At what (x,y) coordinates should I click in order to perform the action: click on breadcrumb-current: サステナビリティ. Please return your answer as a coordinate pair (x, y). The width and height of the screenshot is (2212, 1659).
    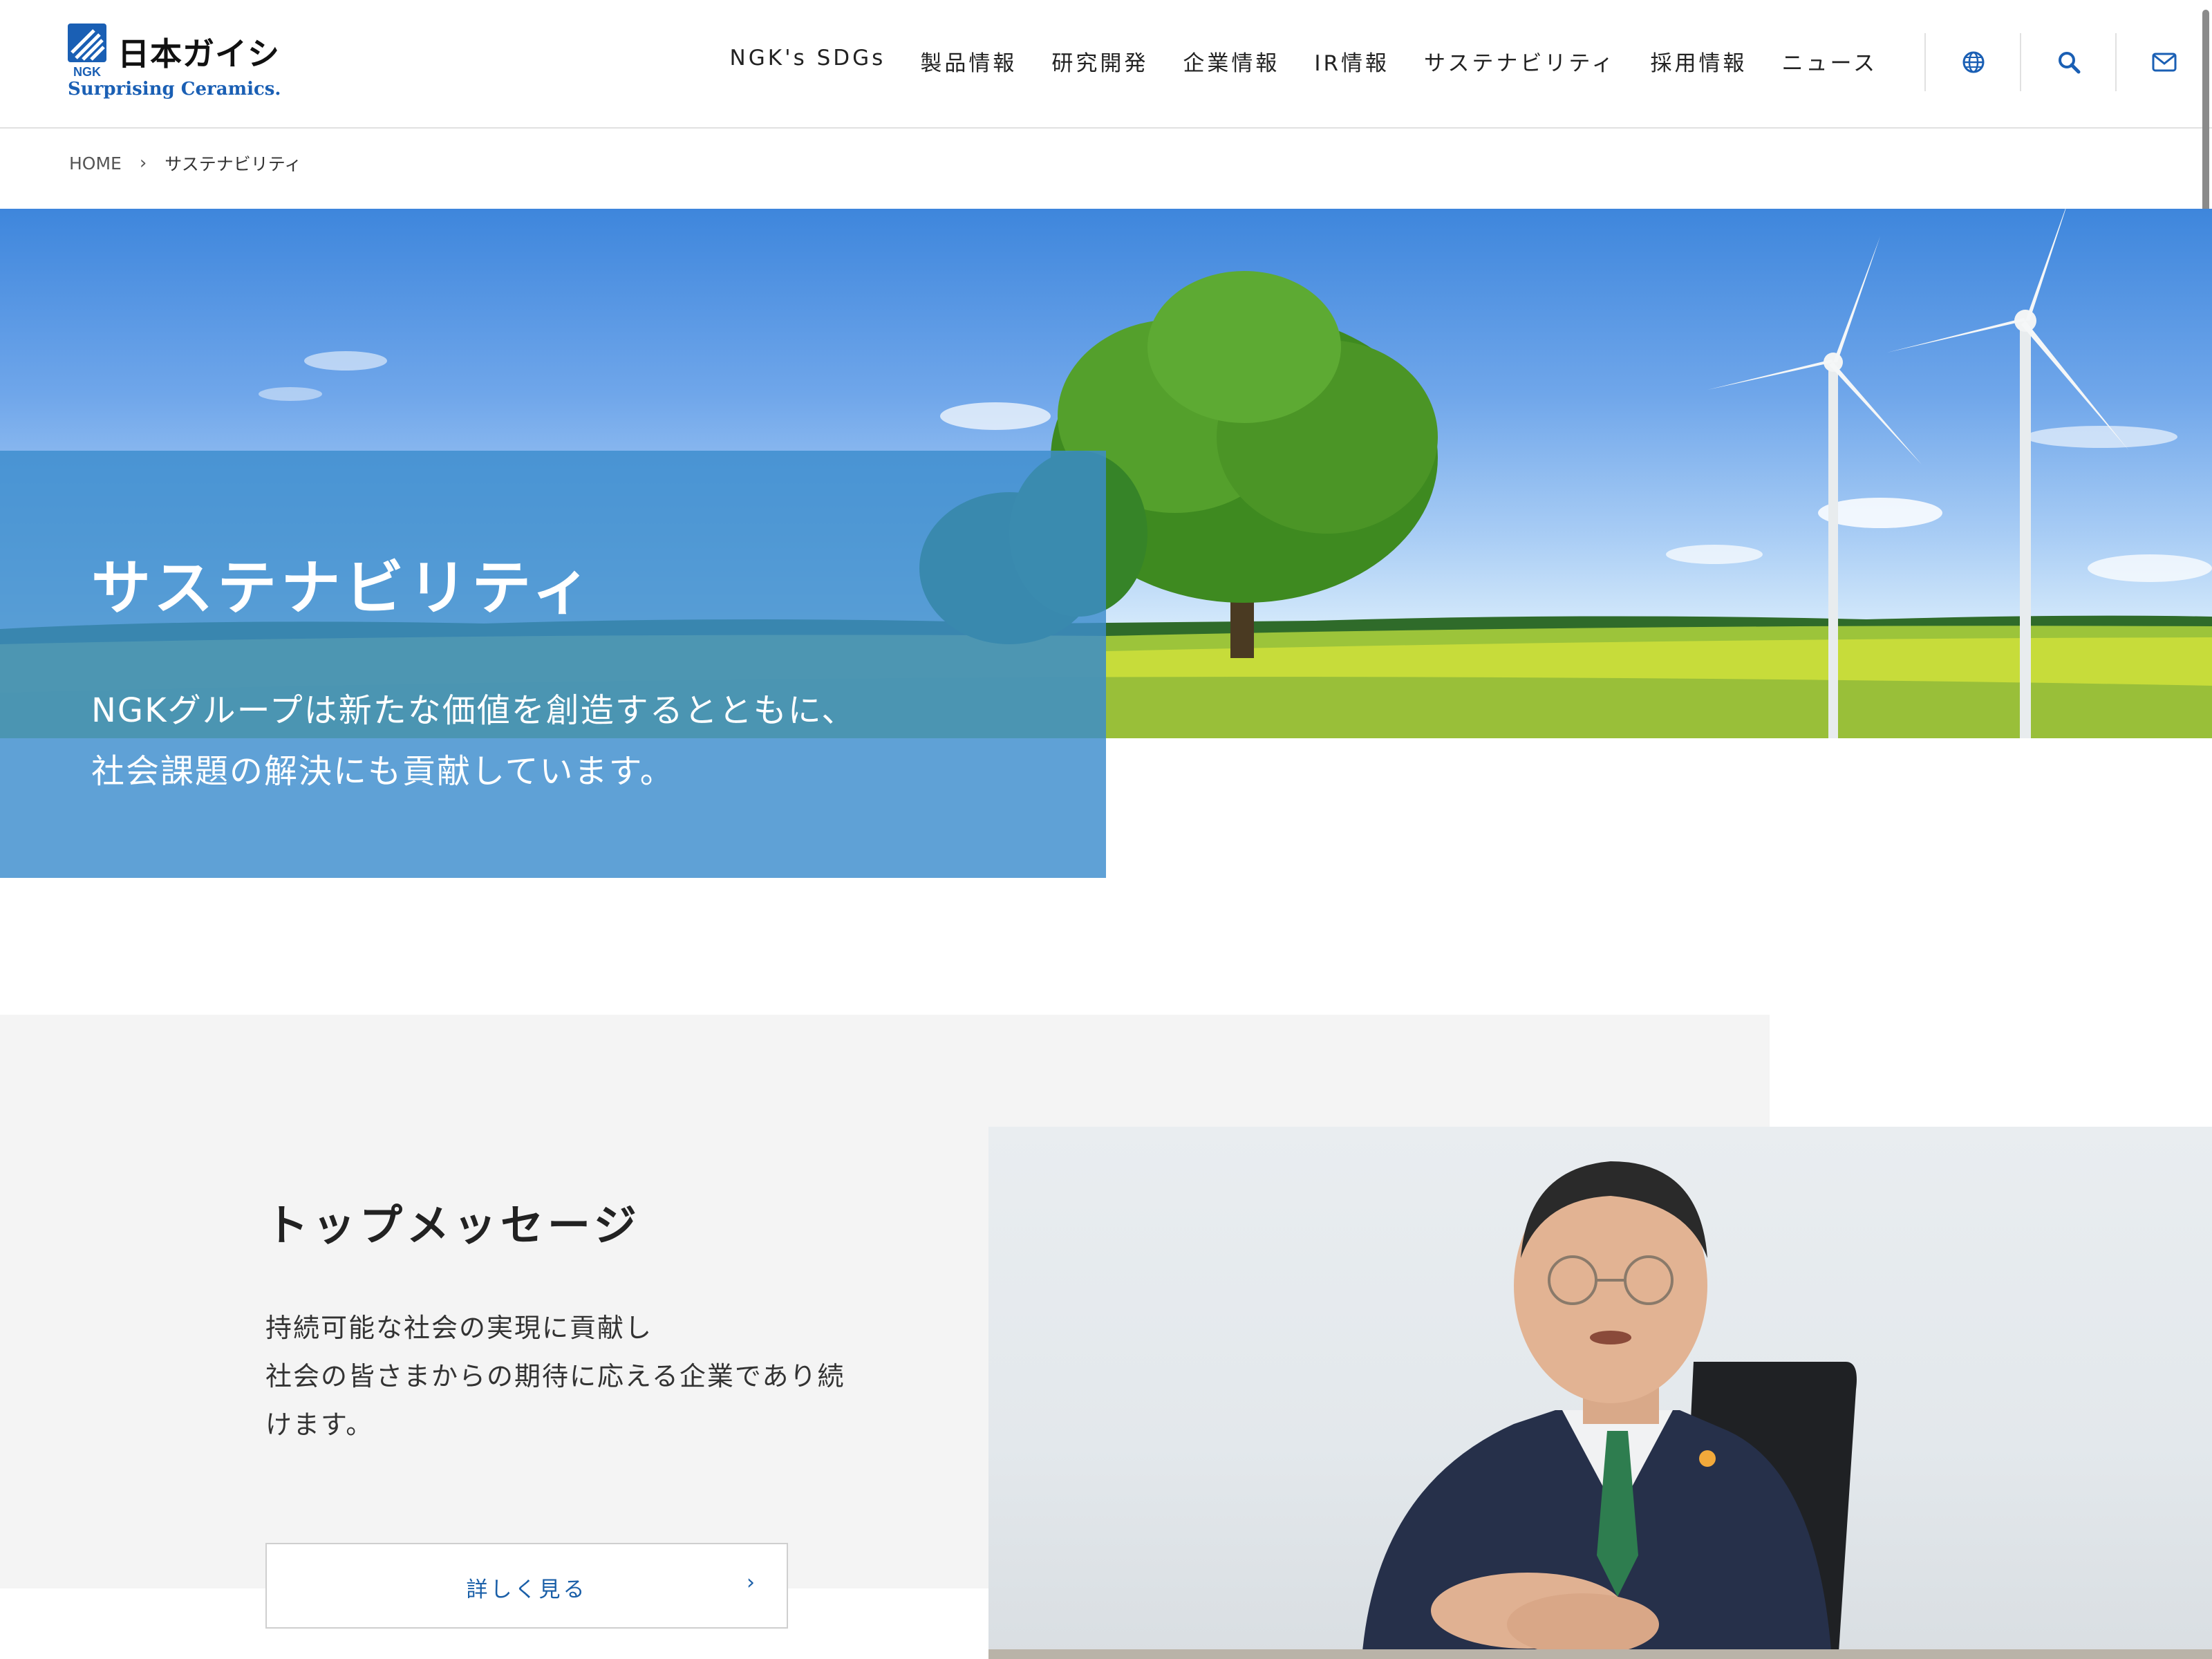
    Looking at the image, I should click on (233, 164).